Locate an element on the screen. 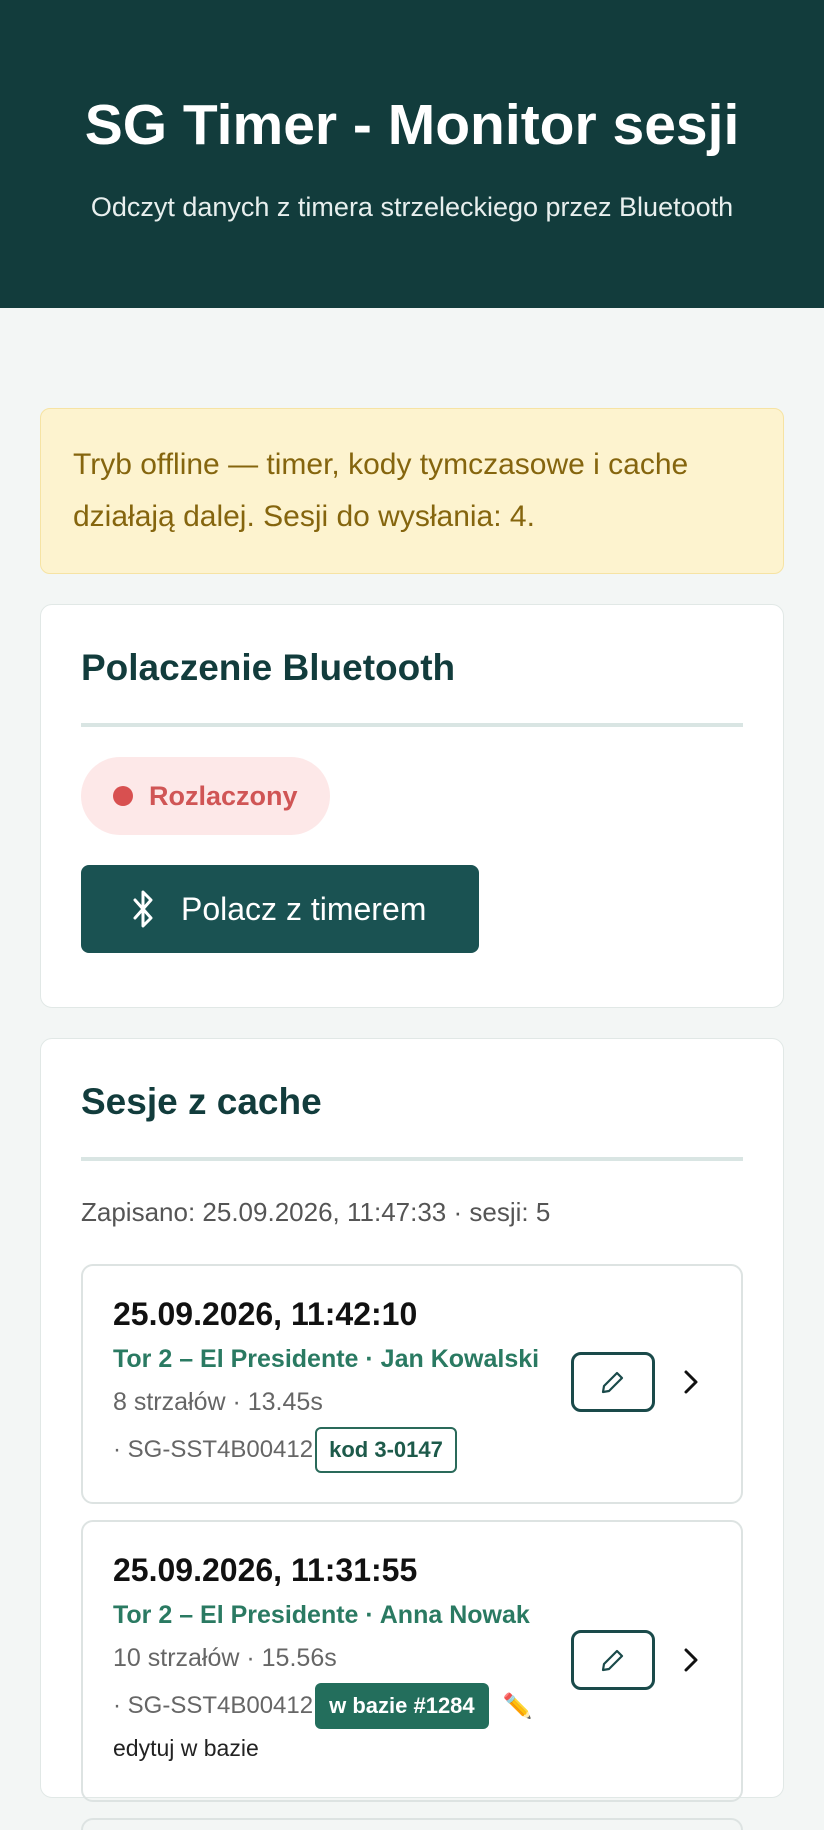 The height and width of the screenshot is (1830, 824). cache-heading: Sesje z cache is located at coordinates (412, 1121).